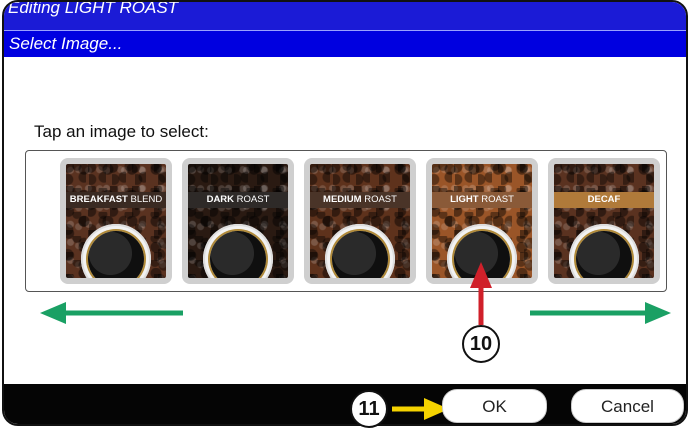 Image resolution: width=692 pixels, height=429 pixels. I want to click on callout-11: 11, so click(369, 409).